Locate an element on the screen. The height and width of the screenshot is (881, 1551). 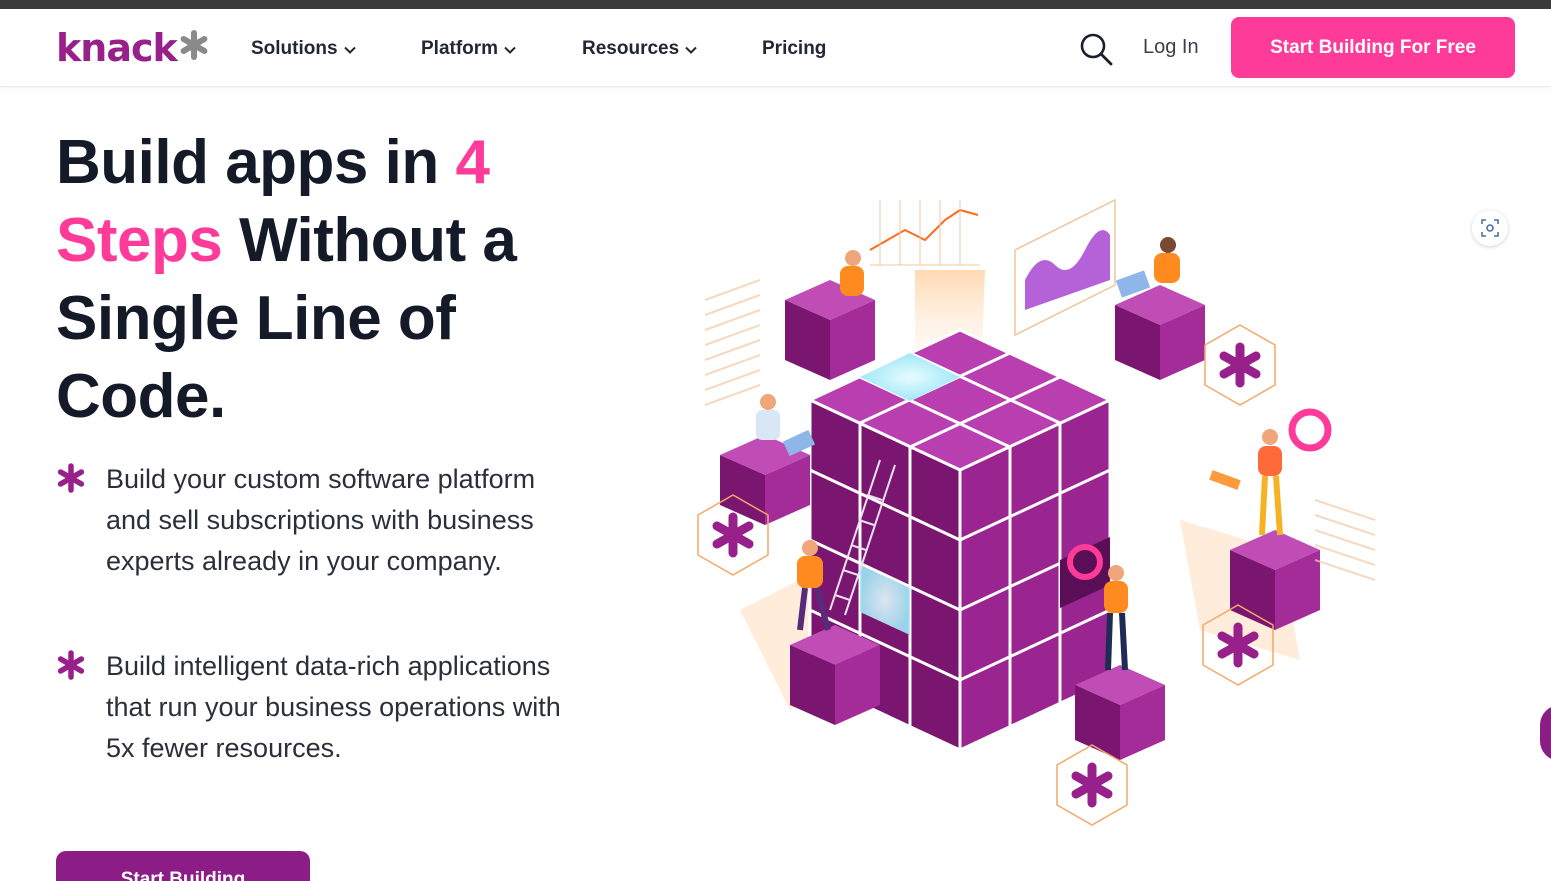
nav-pricing-label: Pricing is located at coordinates (794, 48).